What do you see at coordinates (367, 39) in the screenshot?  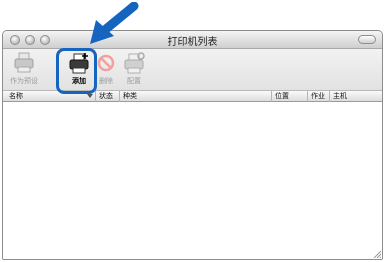 I see `toolbar-toggle-button` at bounding box center [367, 39].